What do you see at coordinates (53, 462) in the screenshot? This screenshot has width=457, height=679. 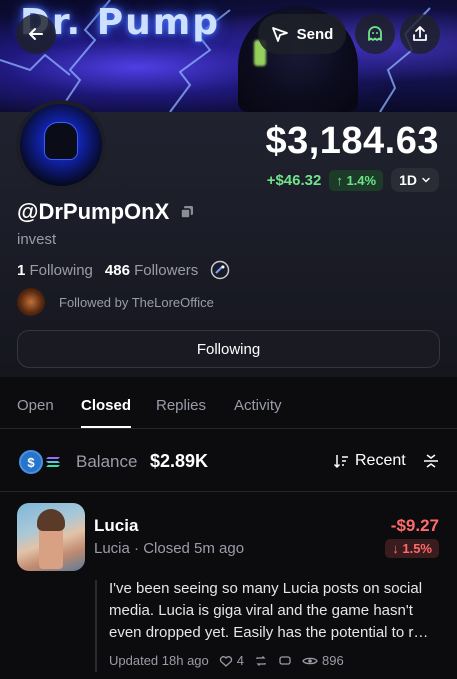 I see `solana-icon` at bounding box center [53, 462].